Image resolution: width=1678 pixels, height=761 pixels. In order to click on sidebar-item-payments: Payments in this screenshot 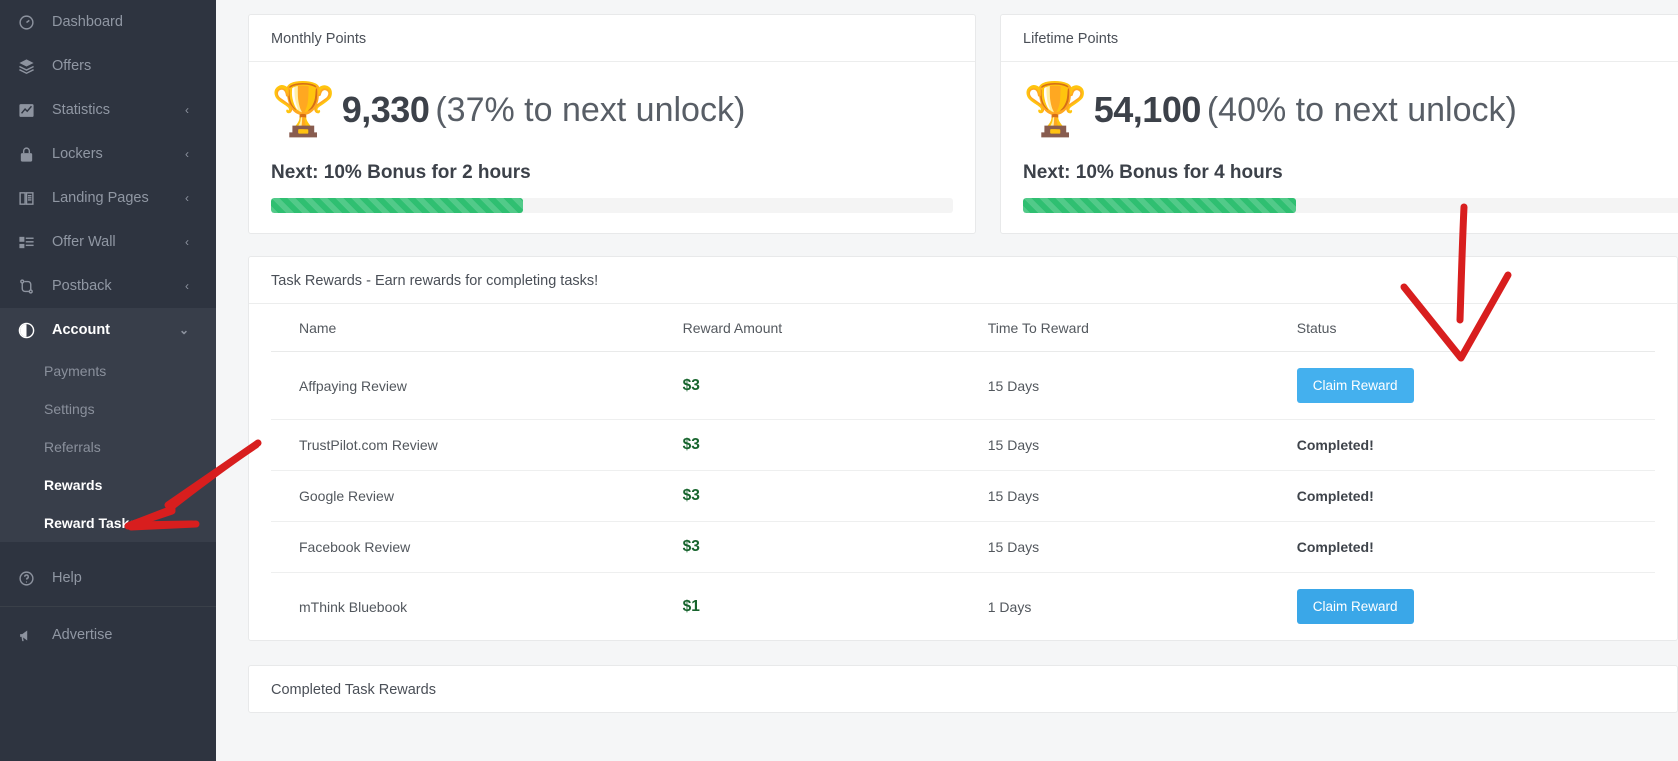, I will do `click(108, 371)`.